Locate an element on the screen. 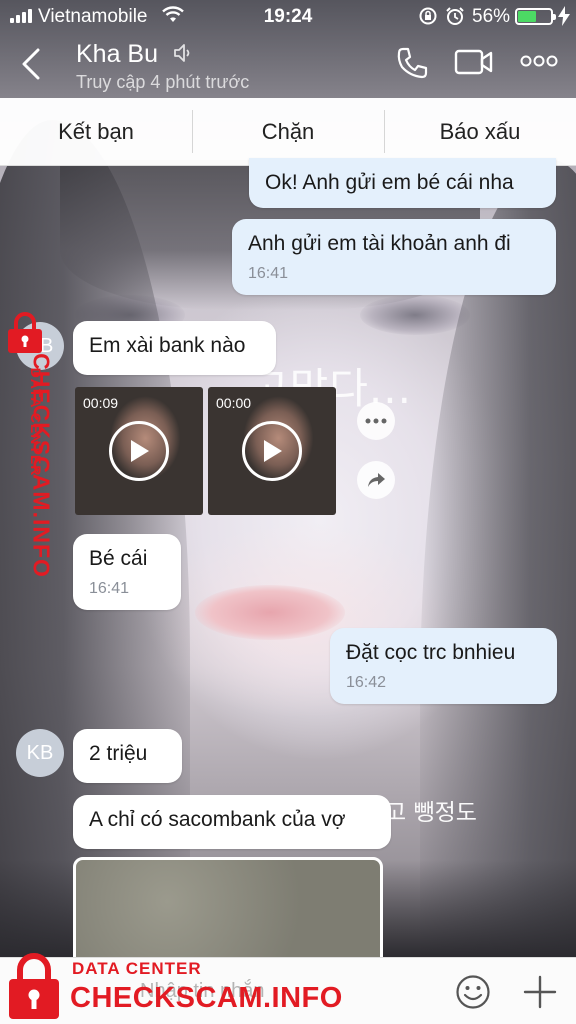 This screenshot has height=1024, width=576. voice-call-button is located at coordinates (412, 65).